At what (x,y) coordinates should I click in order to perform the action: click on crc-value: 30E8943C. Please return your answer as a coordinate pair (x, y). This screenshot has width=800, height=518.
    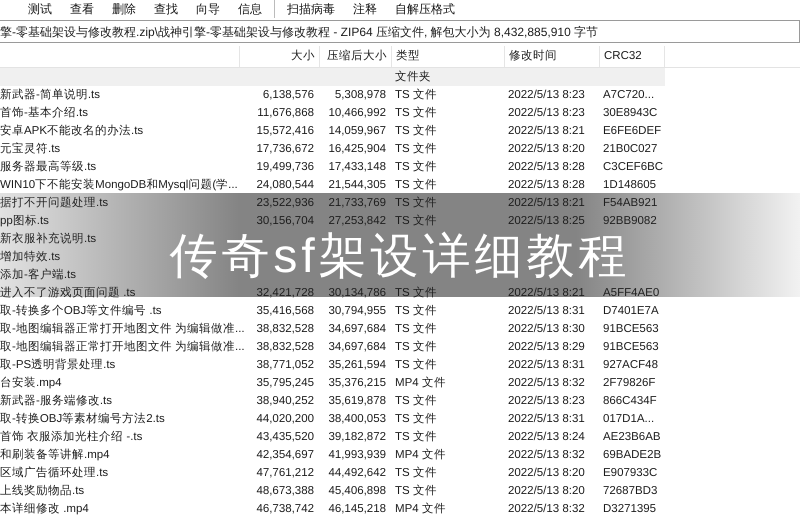
    Looking at the image, I should click on (630, 113).